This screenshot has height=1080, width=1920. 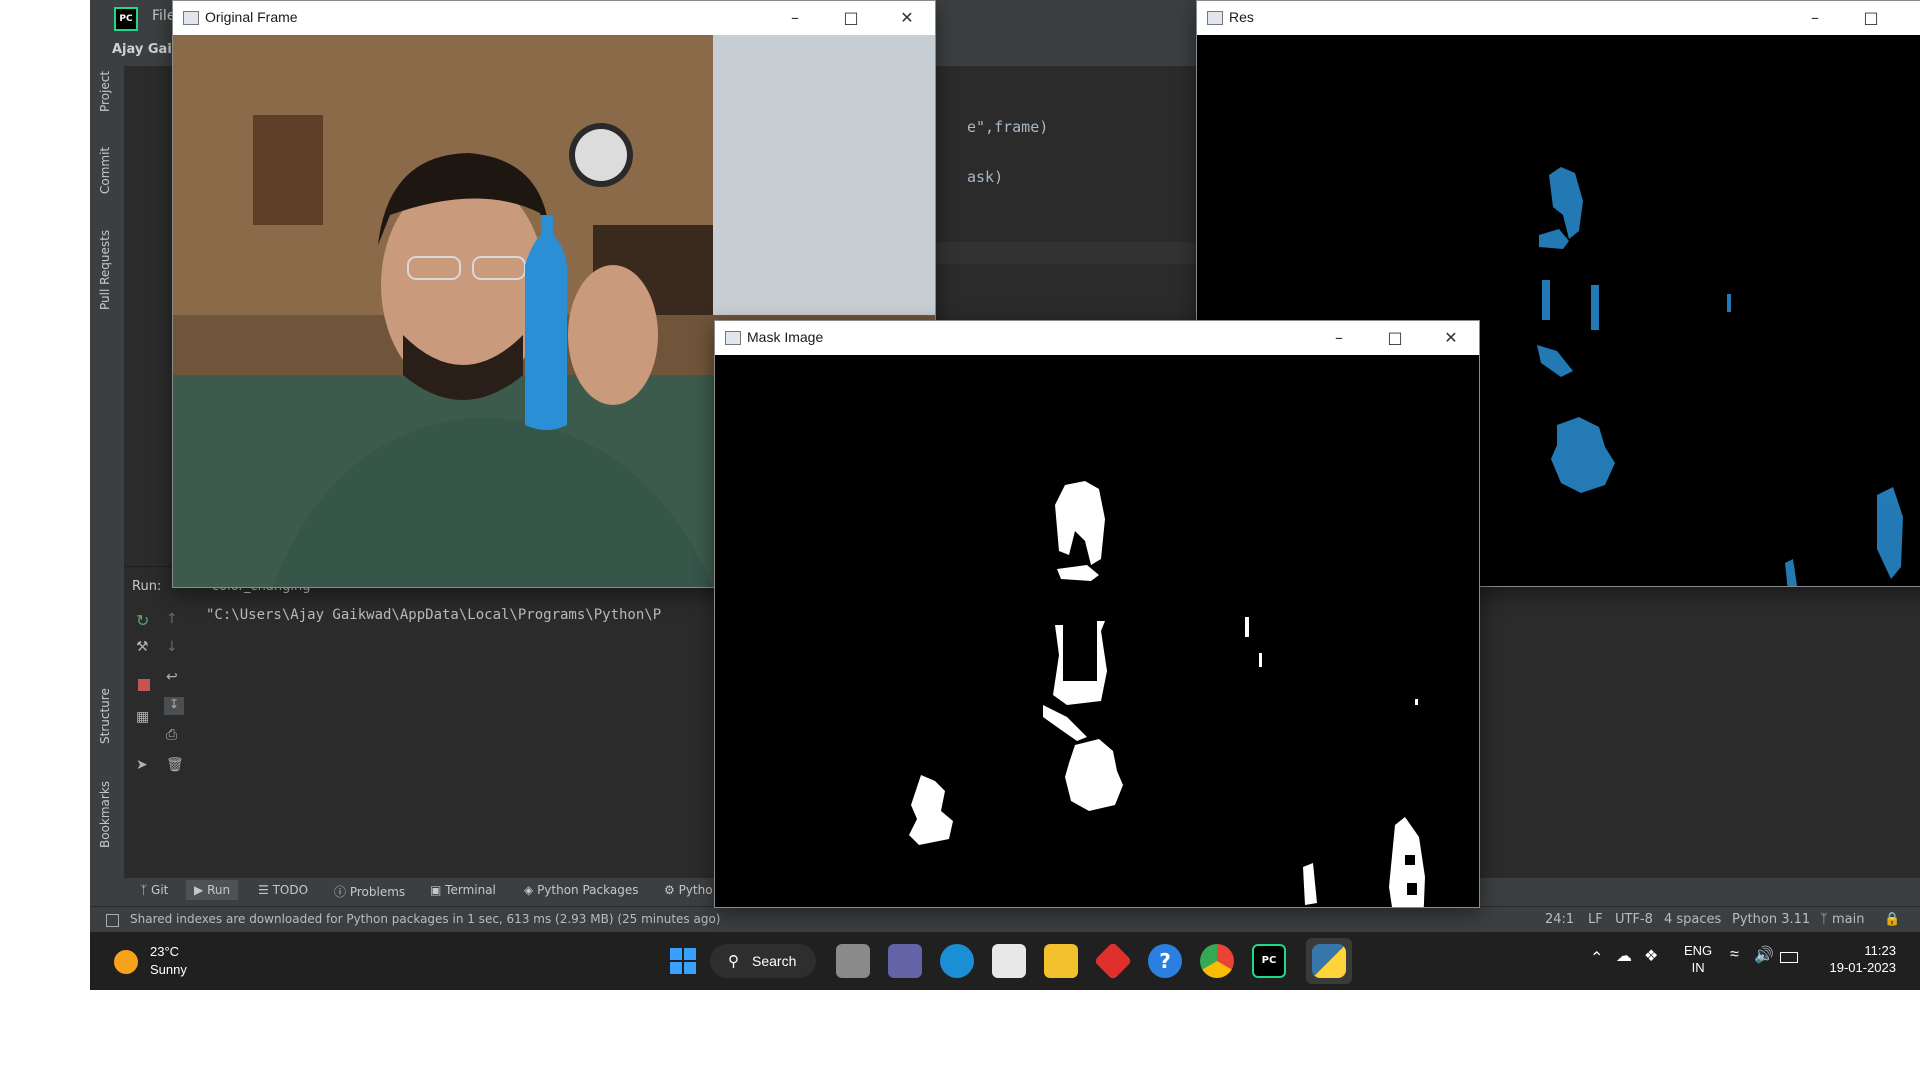 What do you see at coordinates (165, 951) in the screenshot?
I see `weather-temp: 23°C` at bounding box center [165, 951].